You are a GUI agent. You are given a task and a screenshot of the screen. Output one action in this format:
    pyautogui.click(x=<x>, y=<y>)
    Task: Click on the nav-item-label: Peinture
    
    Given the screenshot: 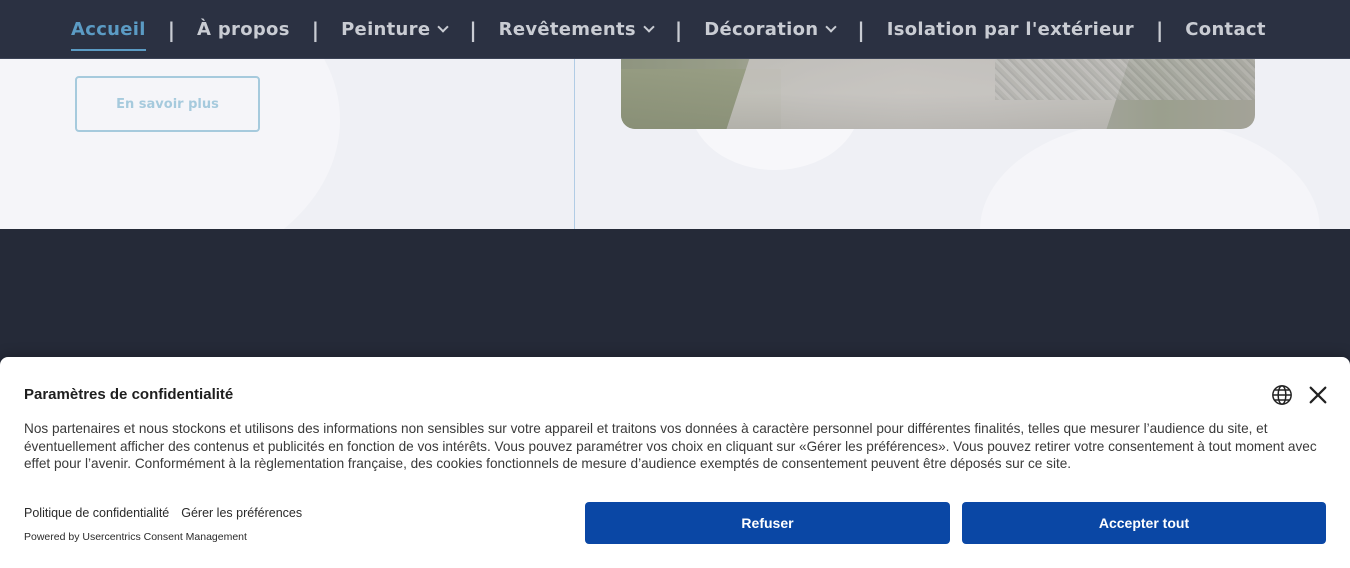 What is the action you would take?
    pyautogui.click(x=386, y=29)
    